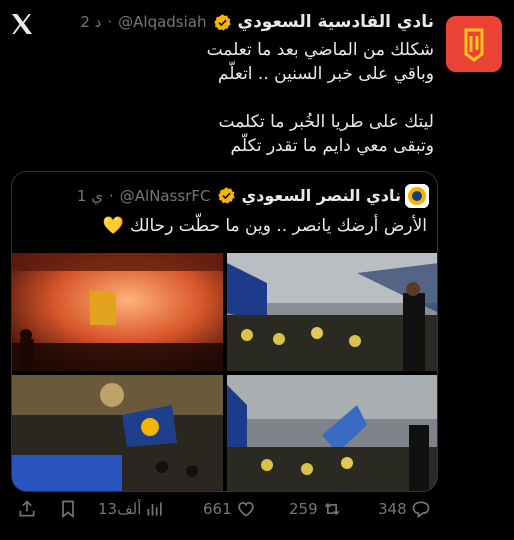 Image resolution: width=514 pixels, height=540 pixels. What do you see at coordinates (303, 509) in the screenshot?
I see `retweet-count: 259` at bounding box center [303, 509].